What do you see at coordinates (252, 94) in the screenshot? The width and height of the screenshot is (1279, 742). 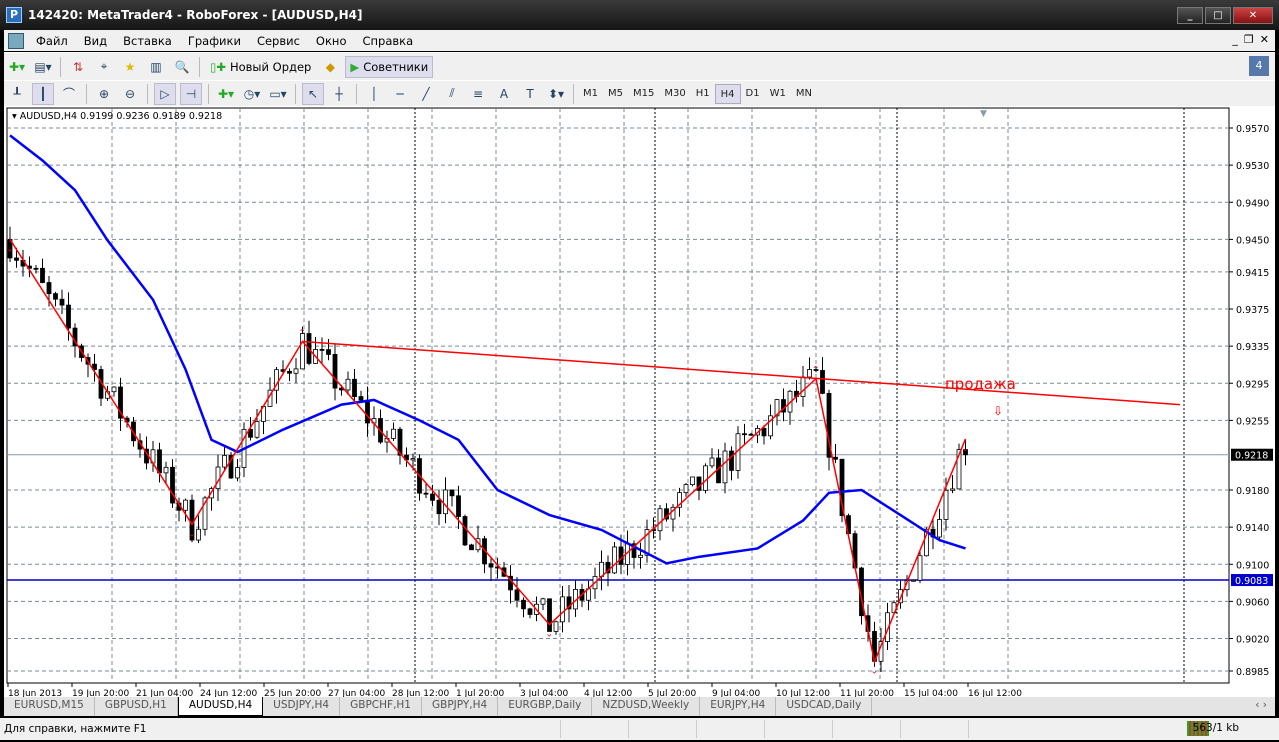 I see `periods-icon: ◷▾` at bounding box center [252, 94].